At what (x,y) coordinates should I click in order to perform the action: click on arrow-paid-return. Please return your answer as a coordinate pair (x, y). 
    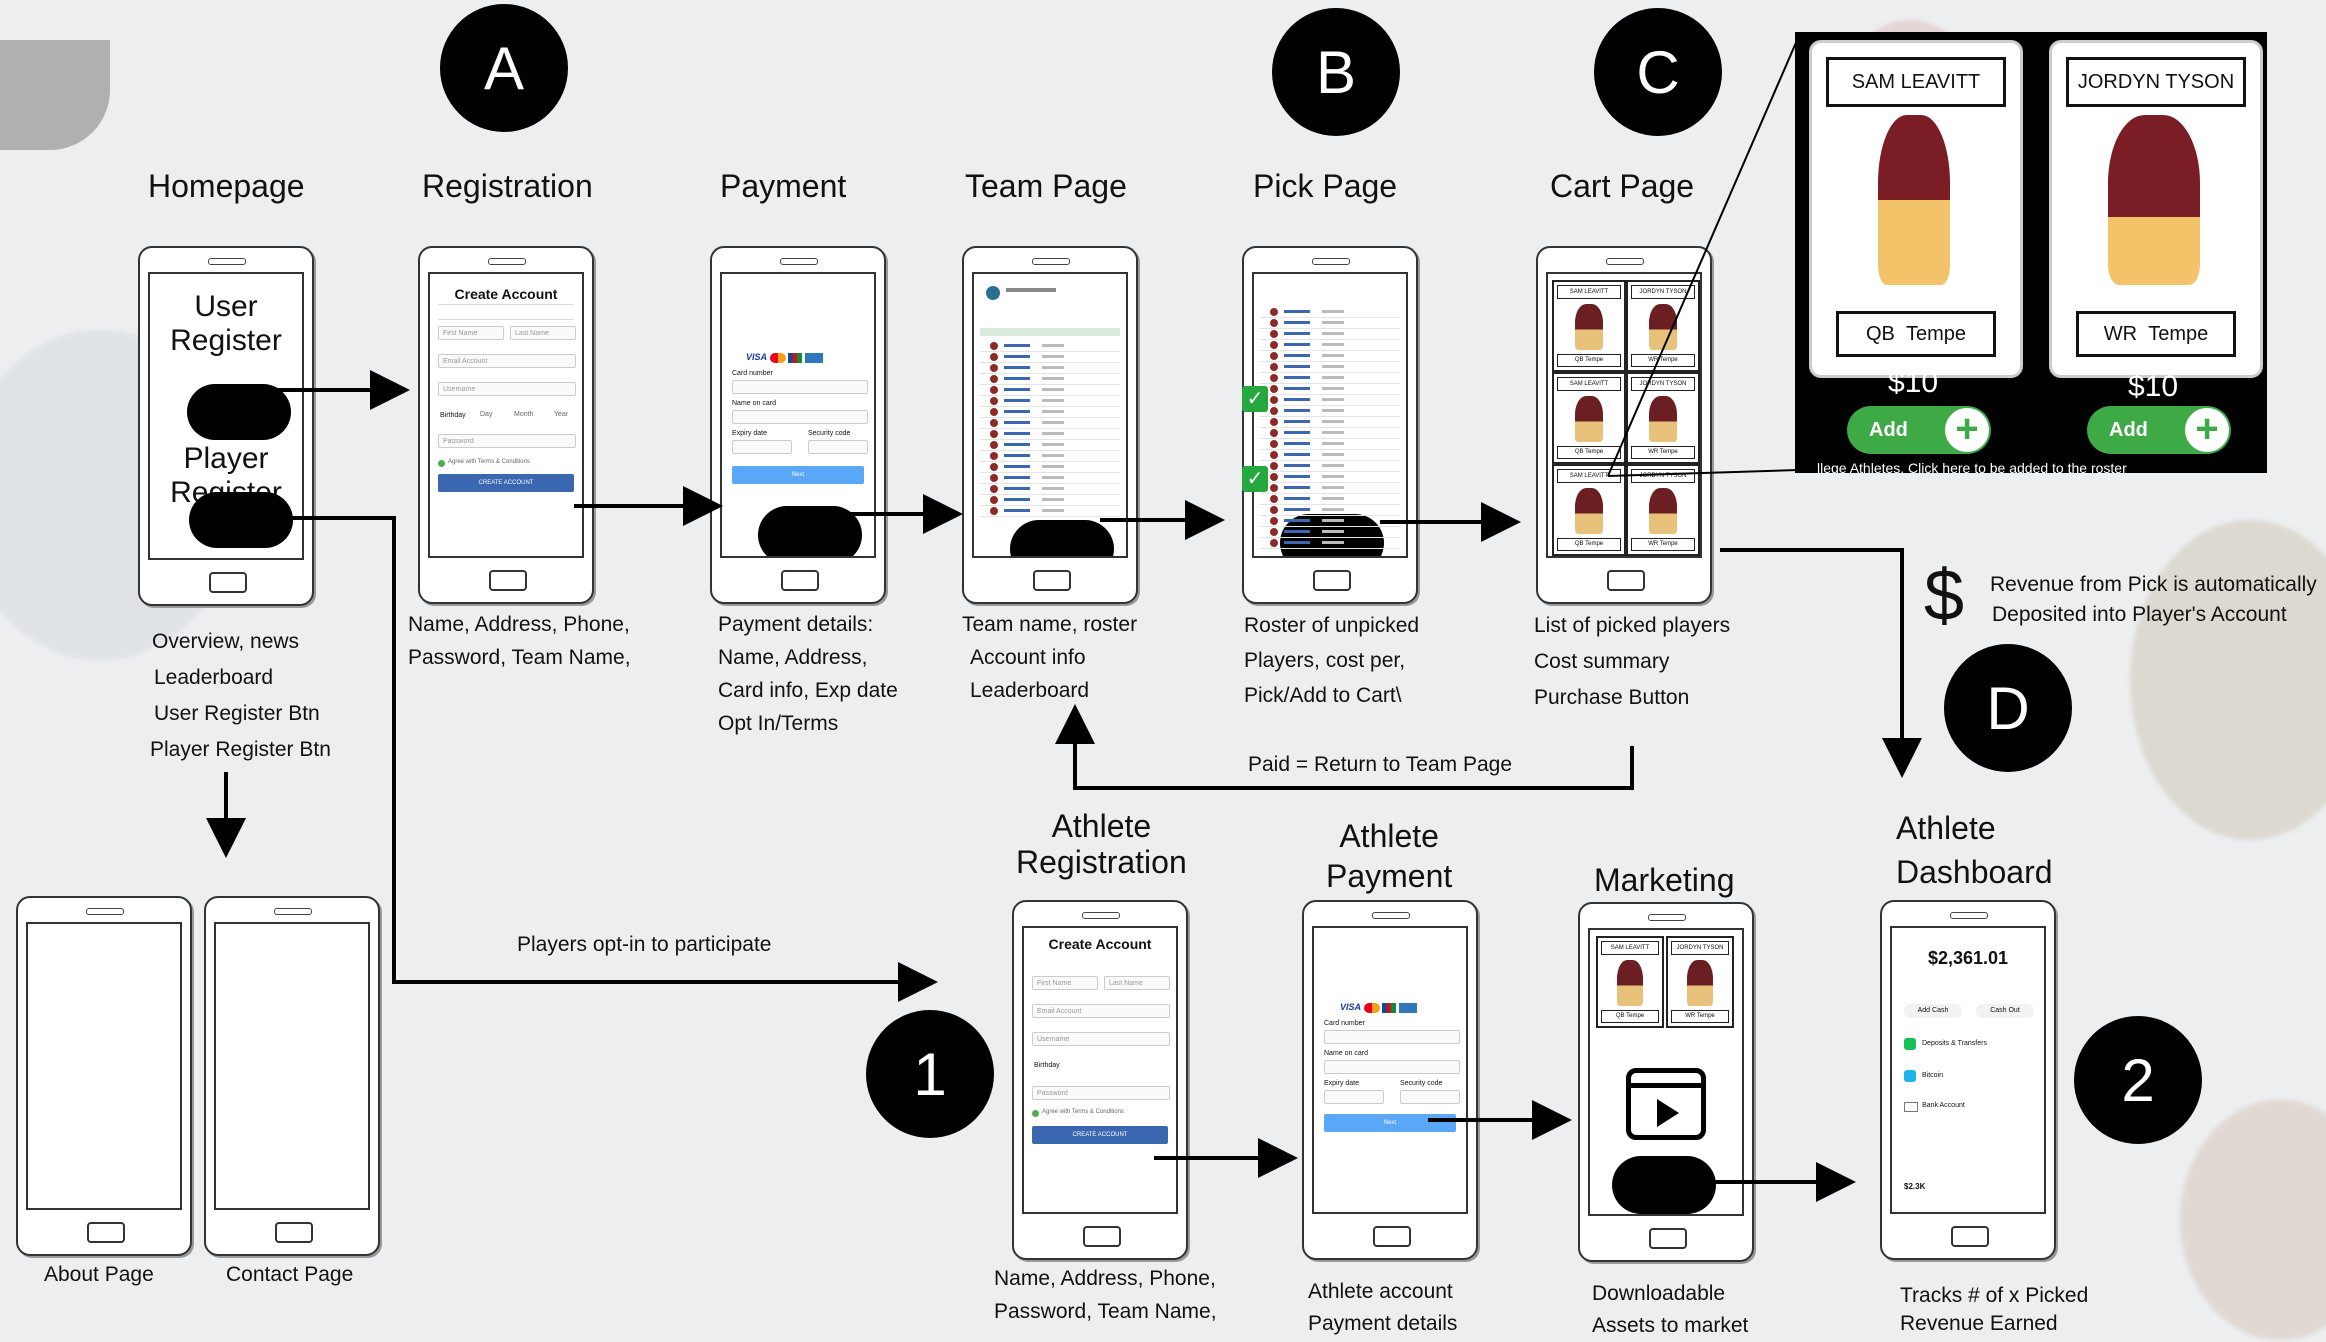
    Looking at the image, I should click on (1344, 747).